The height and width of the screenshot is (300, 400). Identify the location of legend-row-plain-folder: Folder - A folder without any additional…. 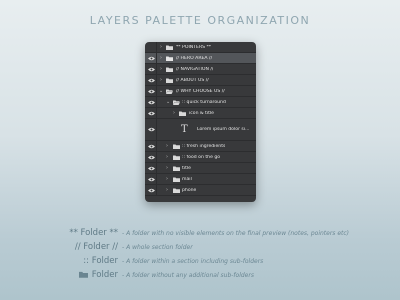
(200, 276).